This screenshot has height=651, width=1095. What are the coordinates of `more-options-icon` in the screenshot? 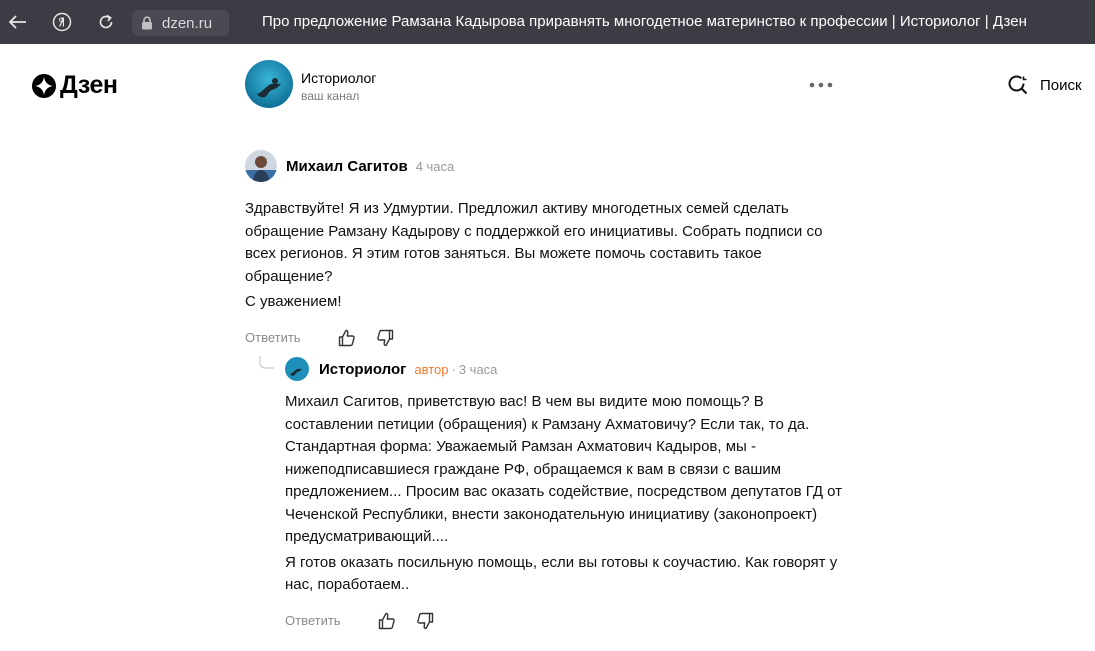 It's located at (821, 85).